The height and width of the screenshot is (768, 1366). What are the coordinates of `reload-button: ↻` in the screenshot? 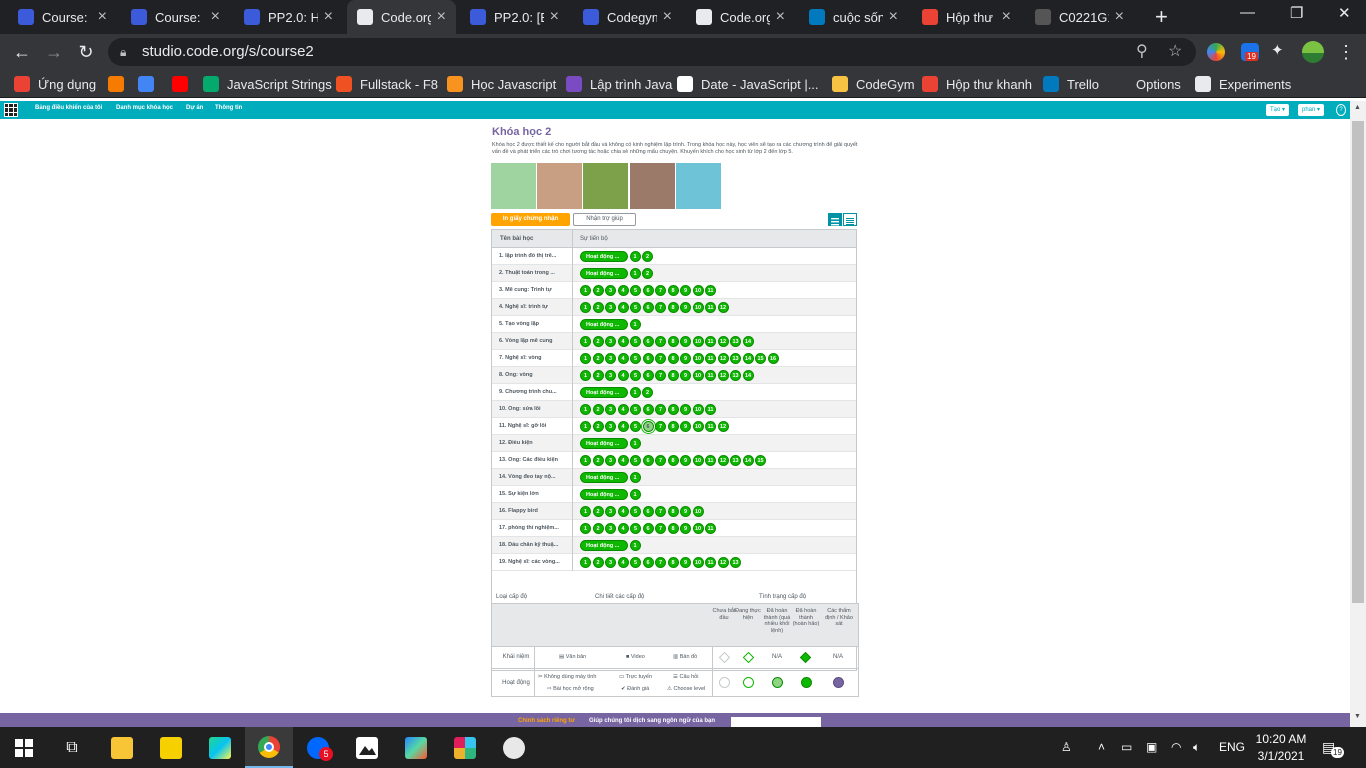 It's located at (86, 52).